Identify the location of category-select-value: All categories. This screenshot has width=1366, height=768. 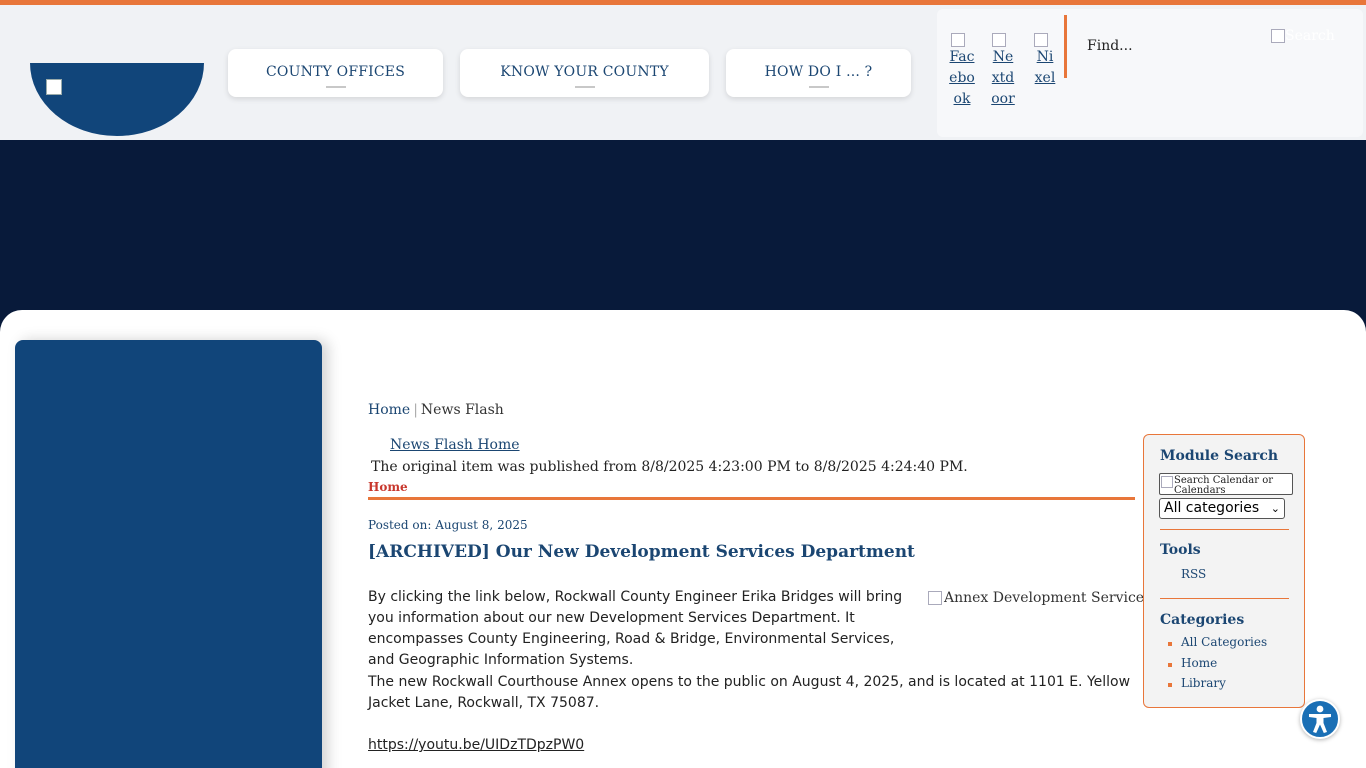
(1212, 508).